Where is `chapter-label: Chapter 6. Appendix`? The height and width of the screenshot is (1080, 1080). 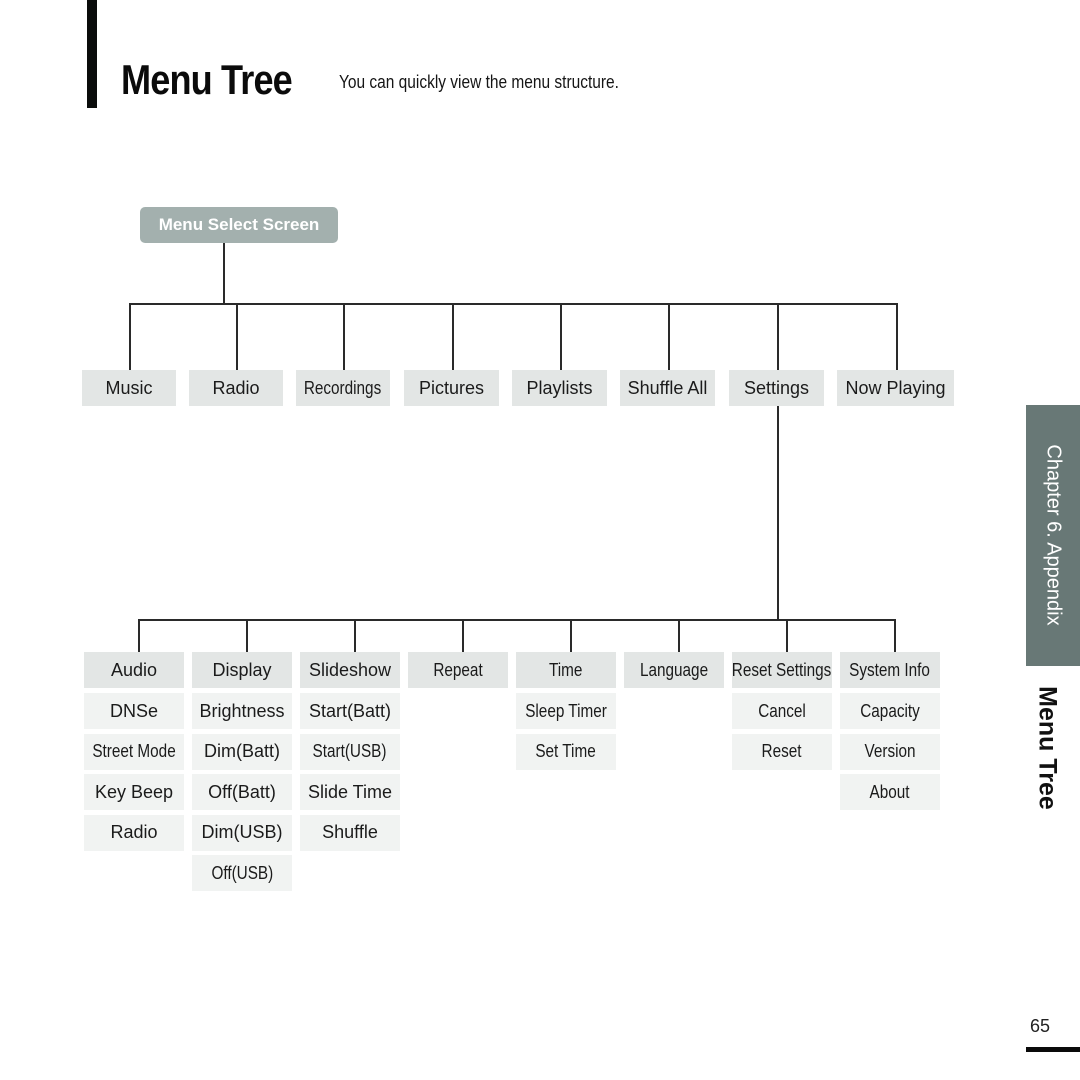
chapter-label: Chapter 6. Appendix is located at coordinates (1053, 535).